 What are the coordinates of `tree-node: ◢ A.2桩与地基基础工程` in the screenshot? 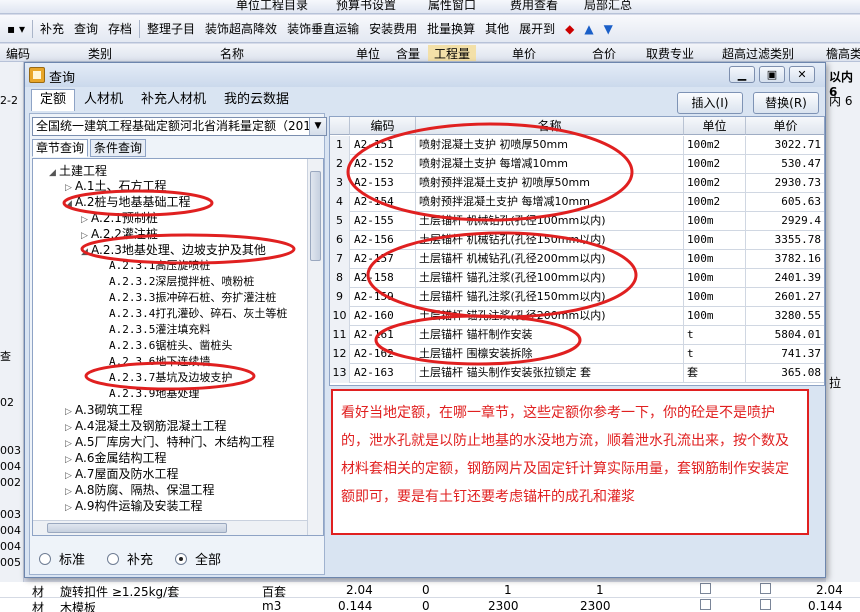 It's located at (127, 202).